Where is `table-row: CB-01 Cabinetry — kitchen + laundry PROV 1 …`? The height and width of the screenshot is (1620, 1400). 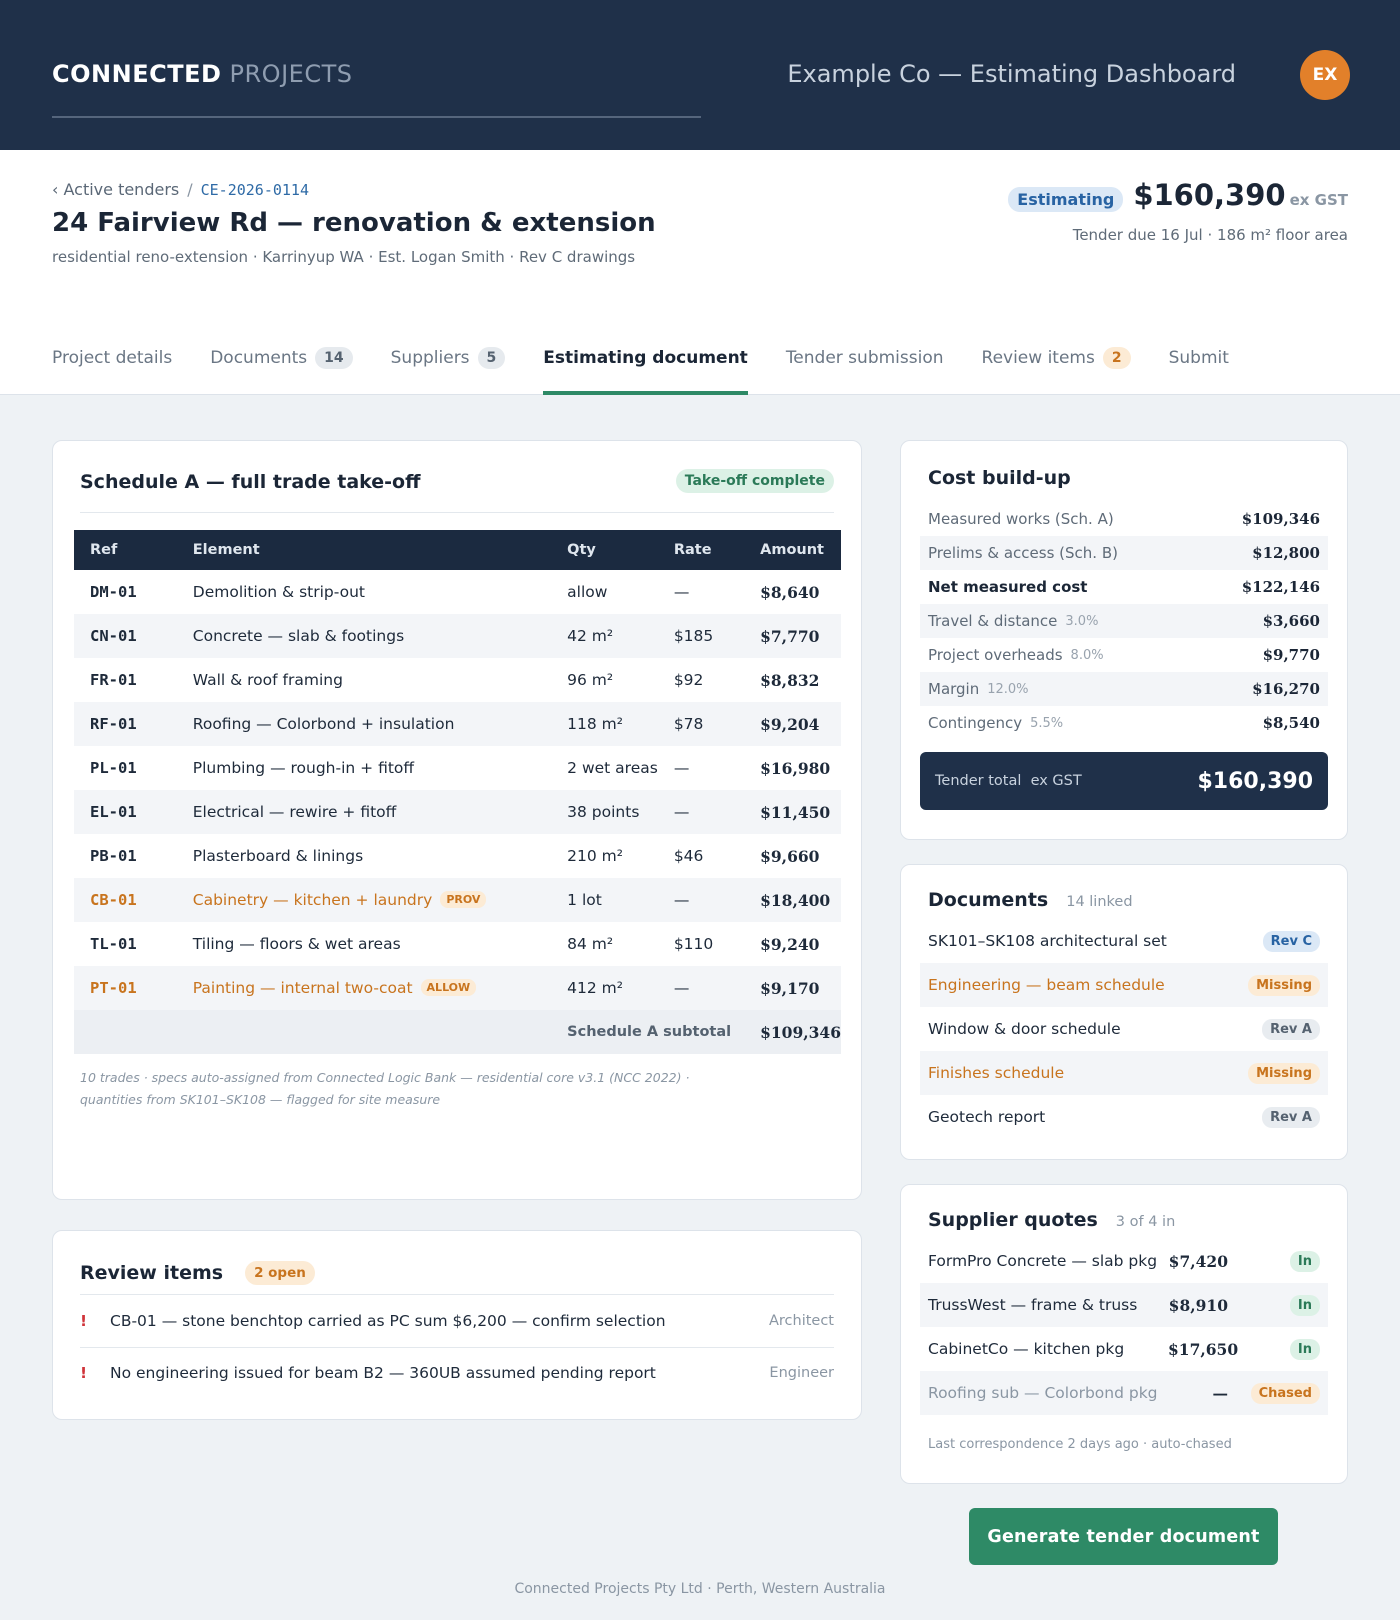 table-row: CB-01 Cabinetry — kitchen + laundry PROV 1 … is located at coordinates (457, 900).